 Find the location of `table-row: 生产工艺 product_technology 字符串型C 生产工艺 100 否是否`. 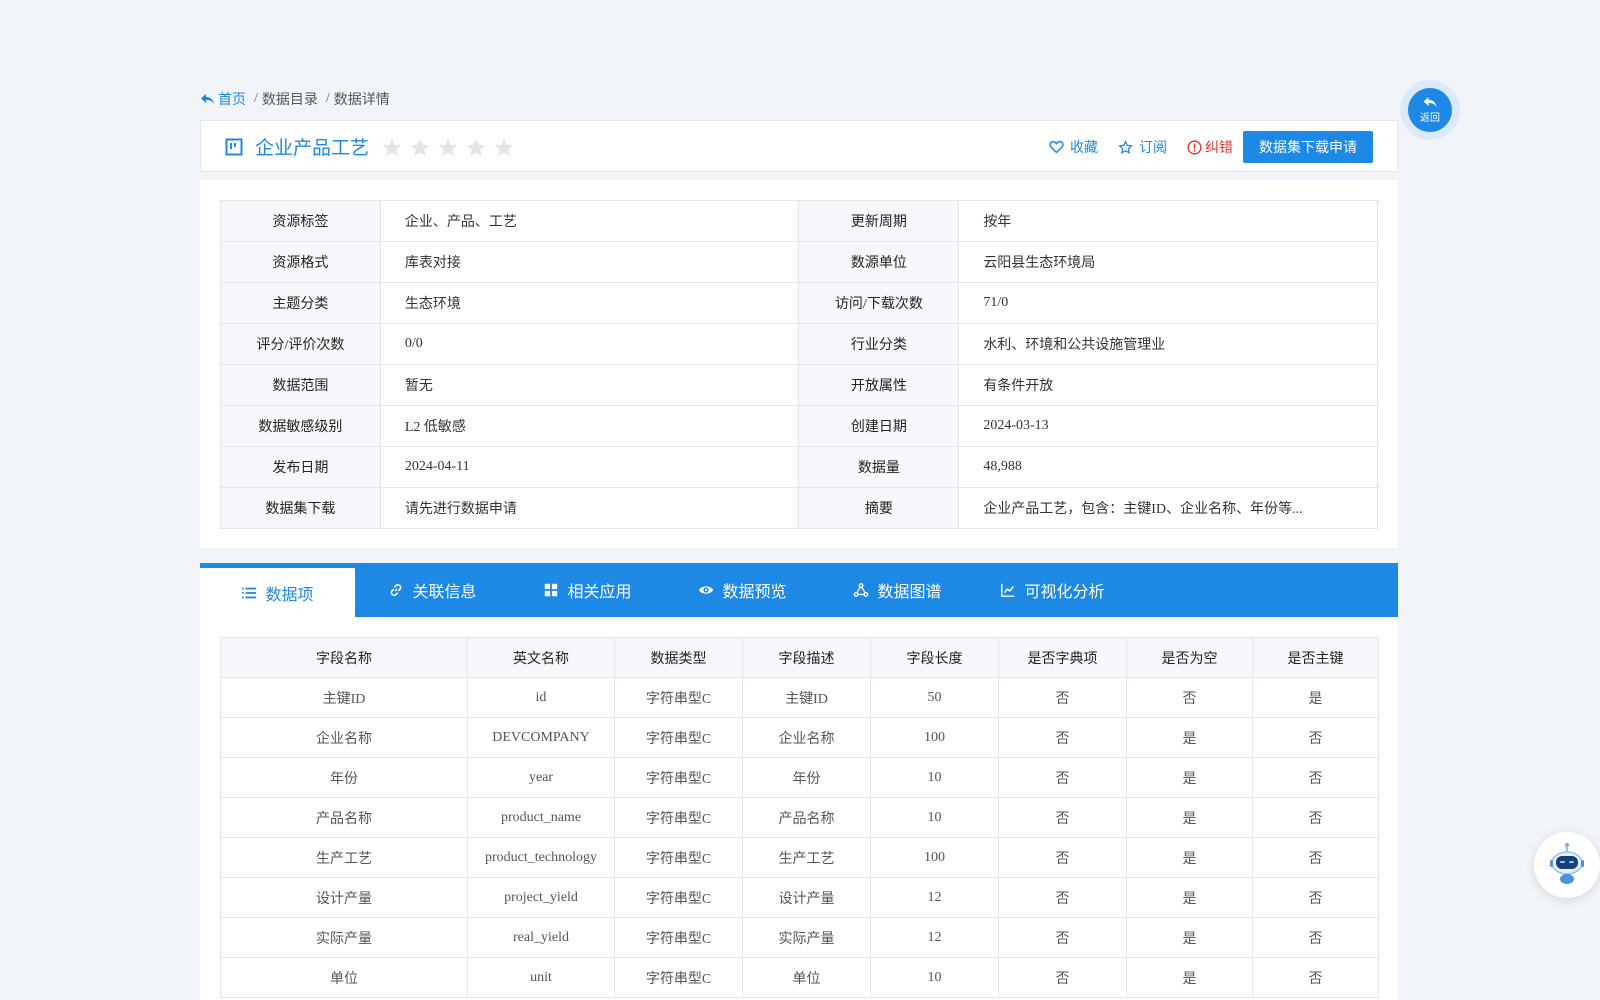

table-row: 生产工艺 product_technology 字符串型C 生产工艺 100 否是否 is located at coordinates (799, 857).